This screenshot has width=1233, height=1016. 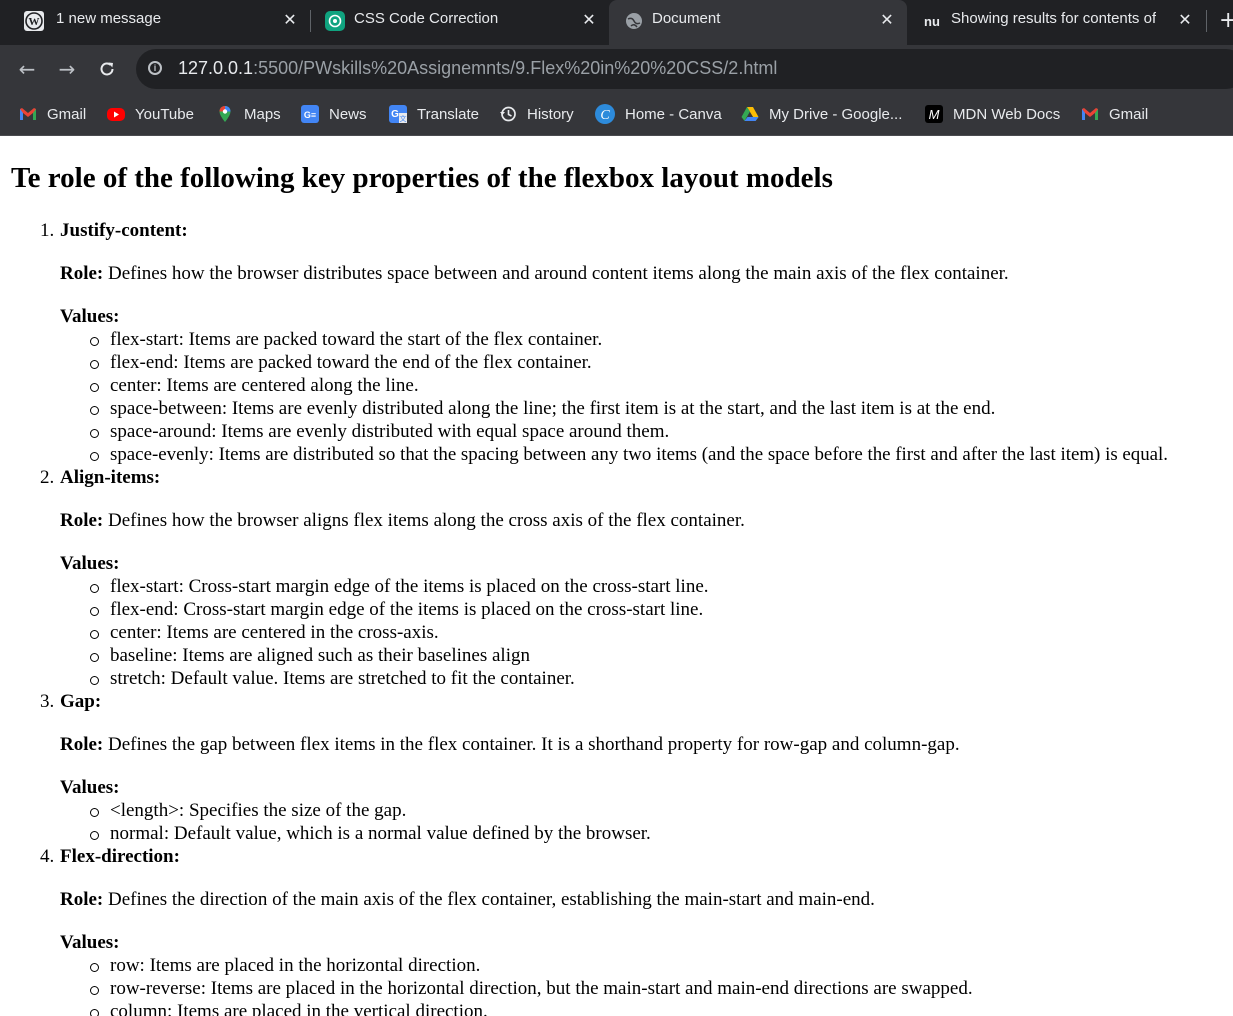 I want to click on bookmark-mdn: M MDN Web Docs, so click(x=992, y=114).